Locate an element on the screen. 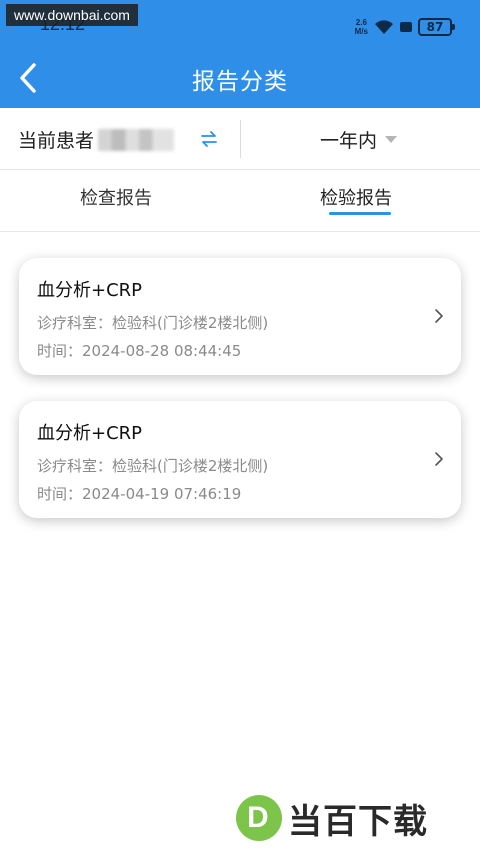 The image size is (480, 853). net-speed-value: 2.6 is located at coordinates (361, 22).